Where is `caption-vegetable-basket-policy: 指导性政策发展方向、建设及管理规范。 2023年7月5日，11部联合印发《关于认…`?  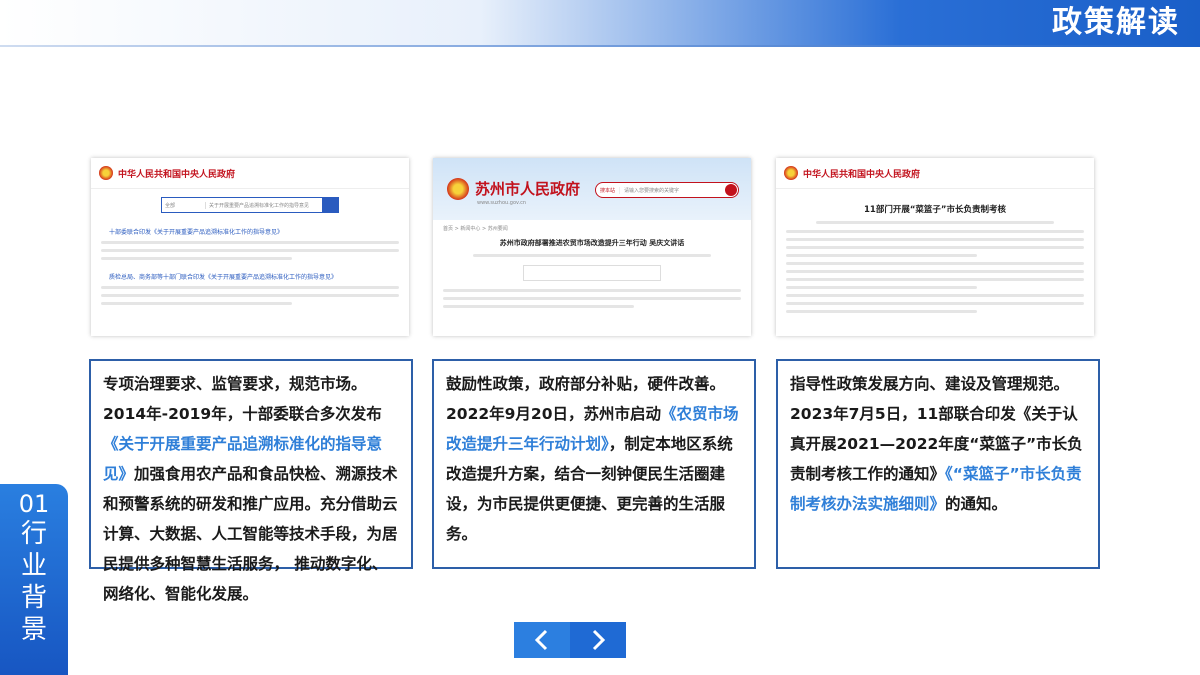 caption-vegetable-basket-policy: 指导性政策发展方向、建设及管理规范。 2023年7月5日，11部联合印发《关于认… is located at coordinates (938, 464).